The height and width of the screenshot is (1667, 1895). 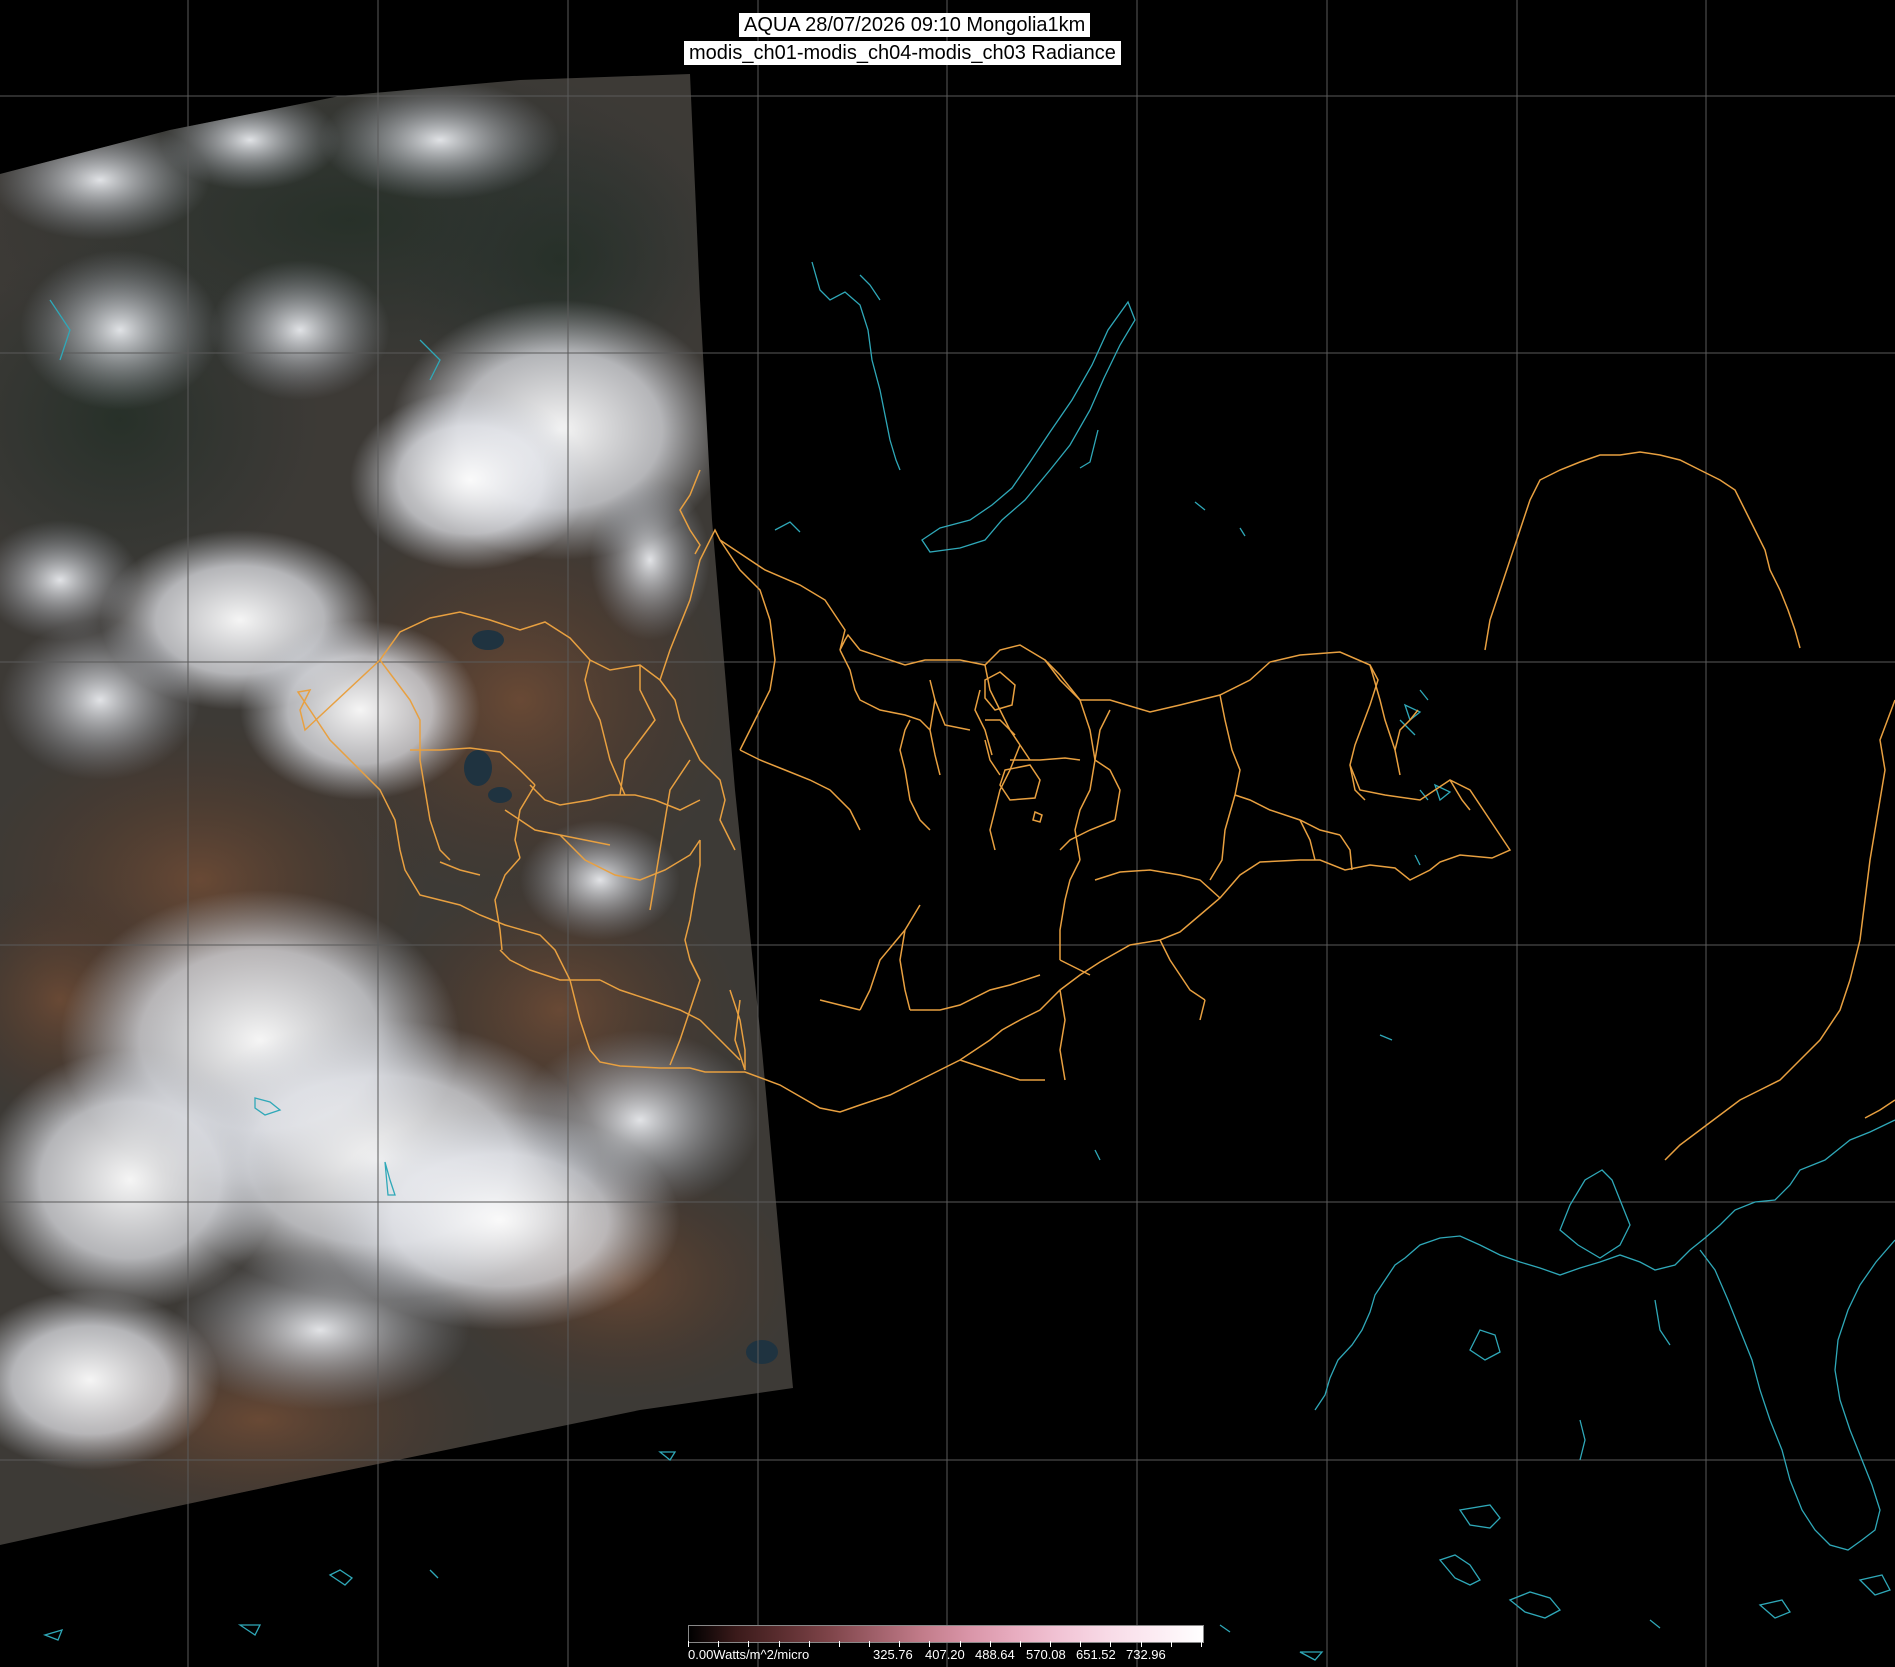 What do you see at coordinates (1146, 1654) in the screenshot?
I see `colorbar-tick-label: 732.96` at bounding box center [1146, 1654].